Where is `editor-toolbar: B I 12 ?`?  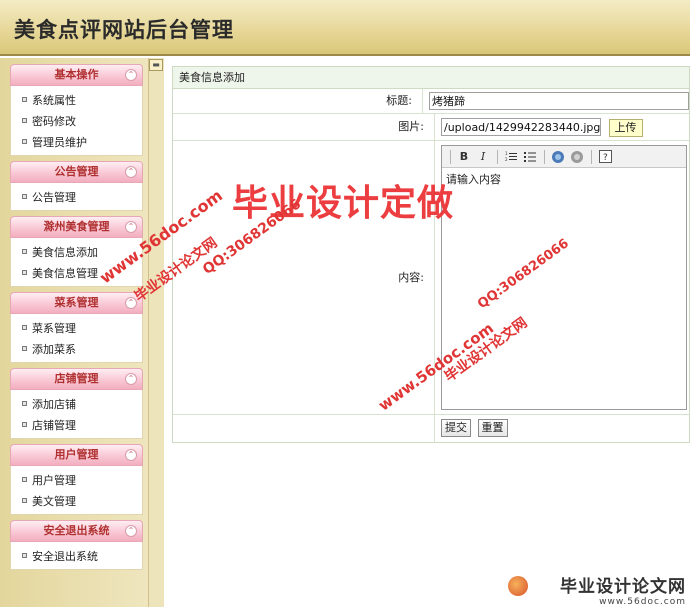
editor-toolbar: B I 12 ? is located at coordinates (564, 157).